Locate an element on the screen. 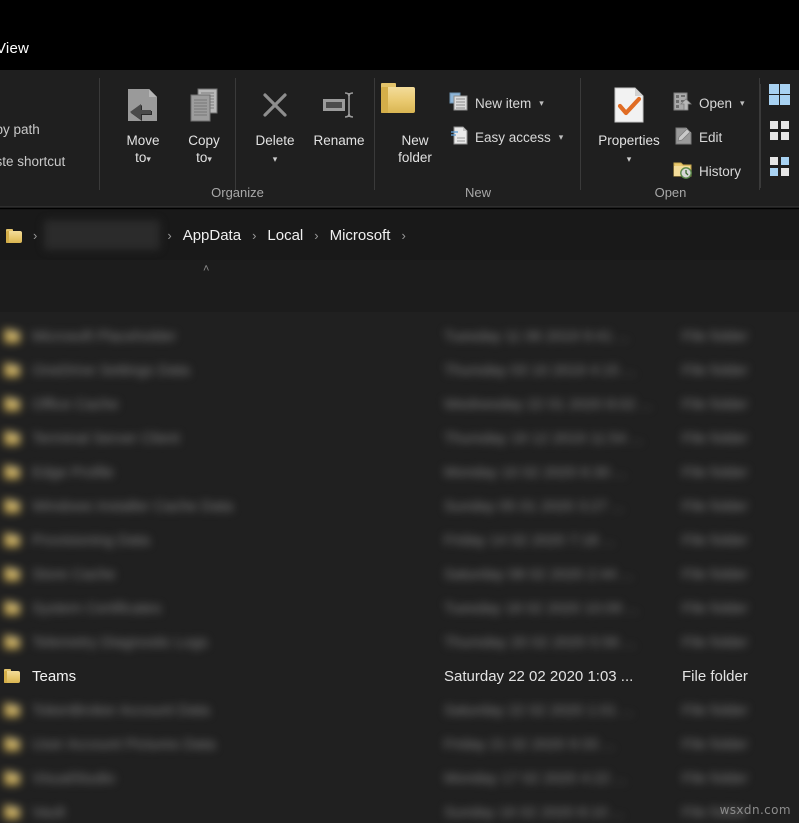  new-folder-button: New folder is located at coordinates (415, 124).